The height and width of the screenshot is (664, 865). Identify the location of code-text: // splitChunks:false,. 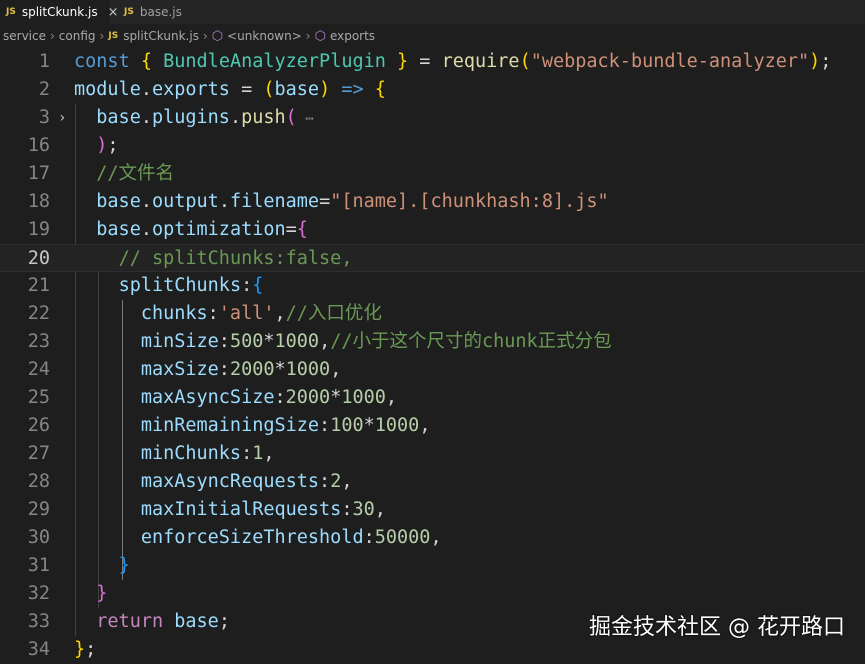
(213, 259).